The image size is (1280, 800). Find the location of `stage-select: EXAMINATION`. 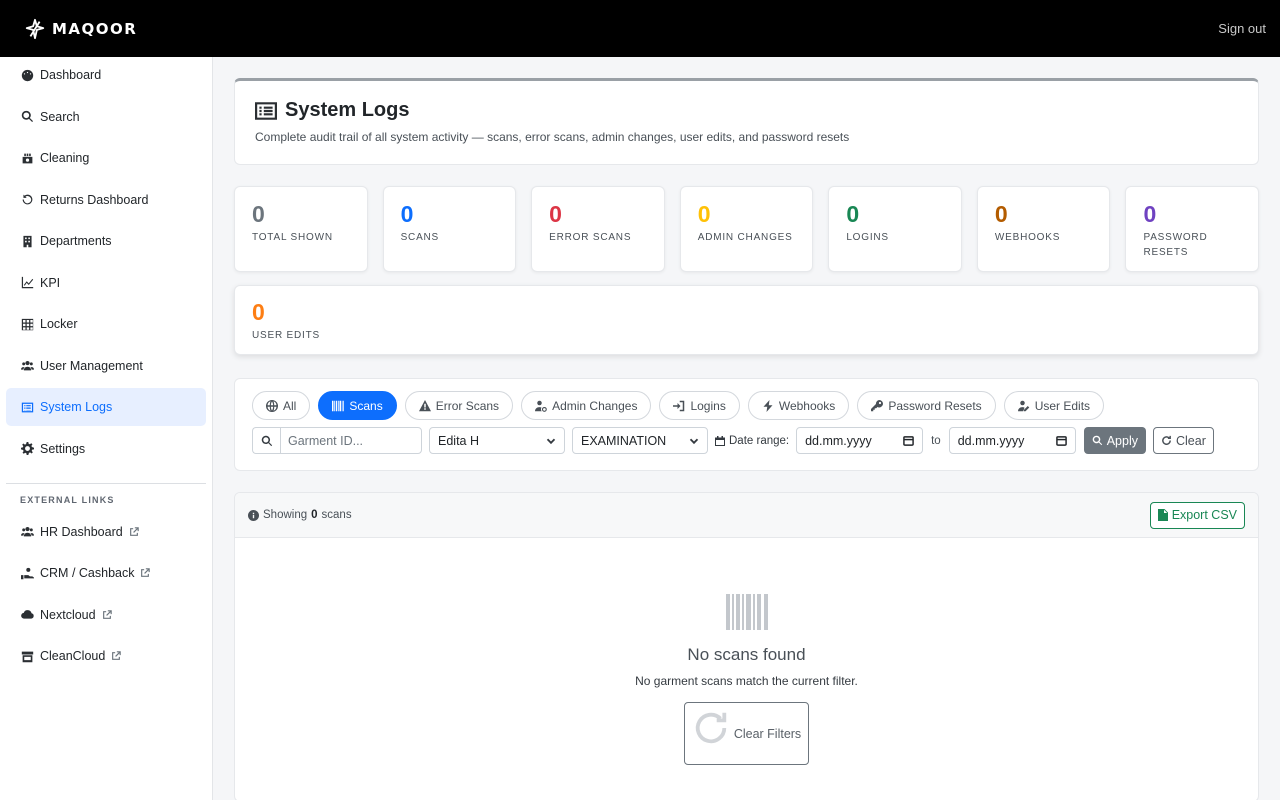

stage-select: EXAMINATION is located at coordinates (640, 440).